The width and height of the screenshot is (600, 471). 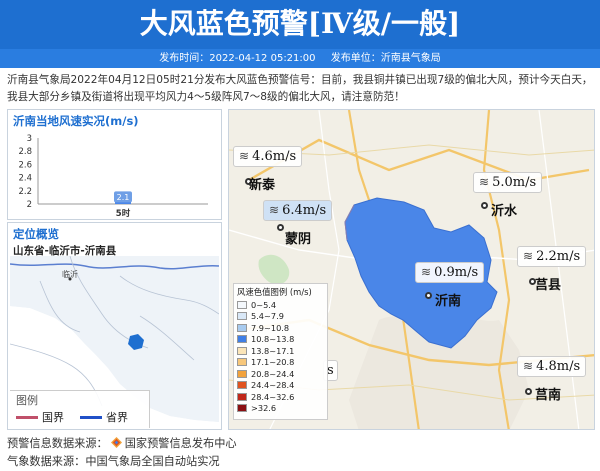 What do you see at coordinates (27, 400) in the screenshot?
I see `overview-legend-title: 图例` at bounding box center [27, 400].